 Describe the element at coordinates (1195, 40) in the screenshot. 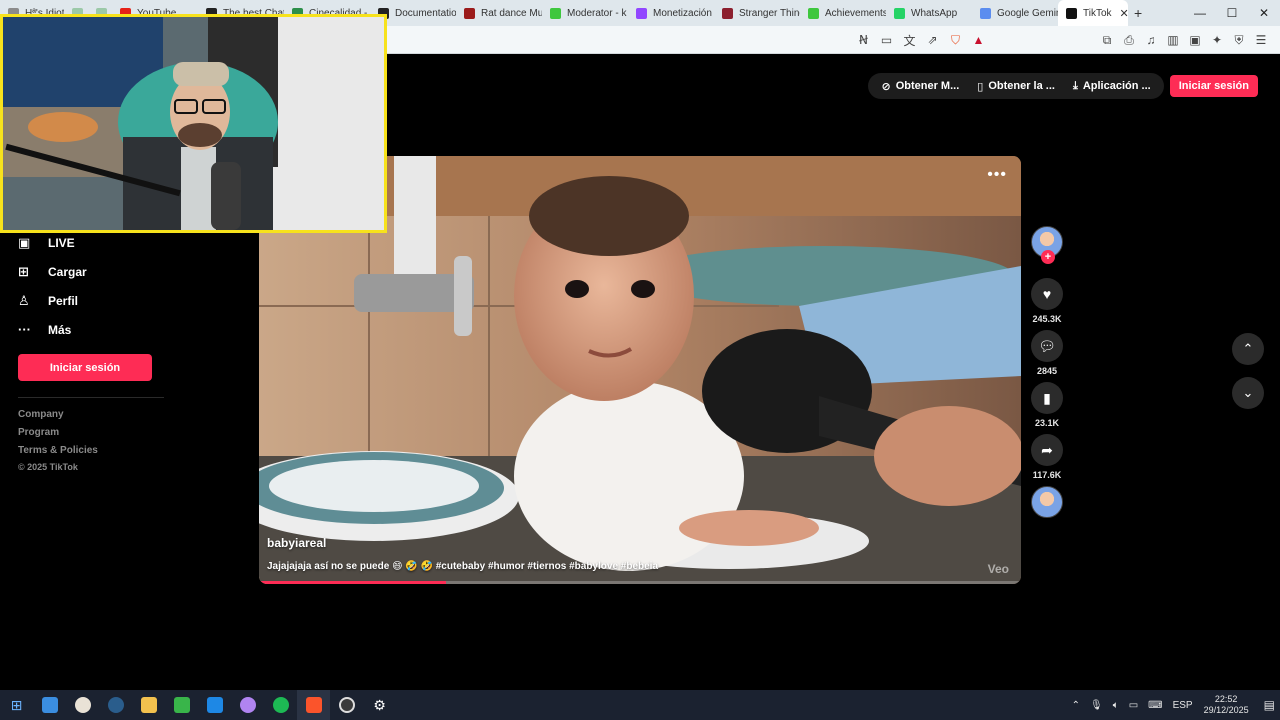

I see `wallet-icon: ▣` at that location.